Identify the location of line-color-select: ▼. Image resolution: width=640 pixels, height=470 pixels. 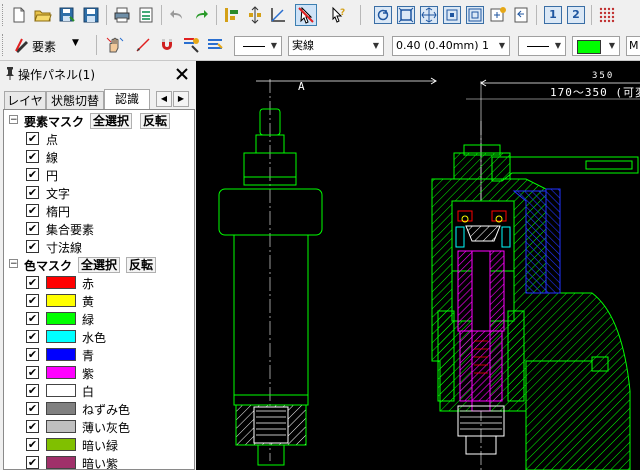
(596, 46).